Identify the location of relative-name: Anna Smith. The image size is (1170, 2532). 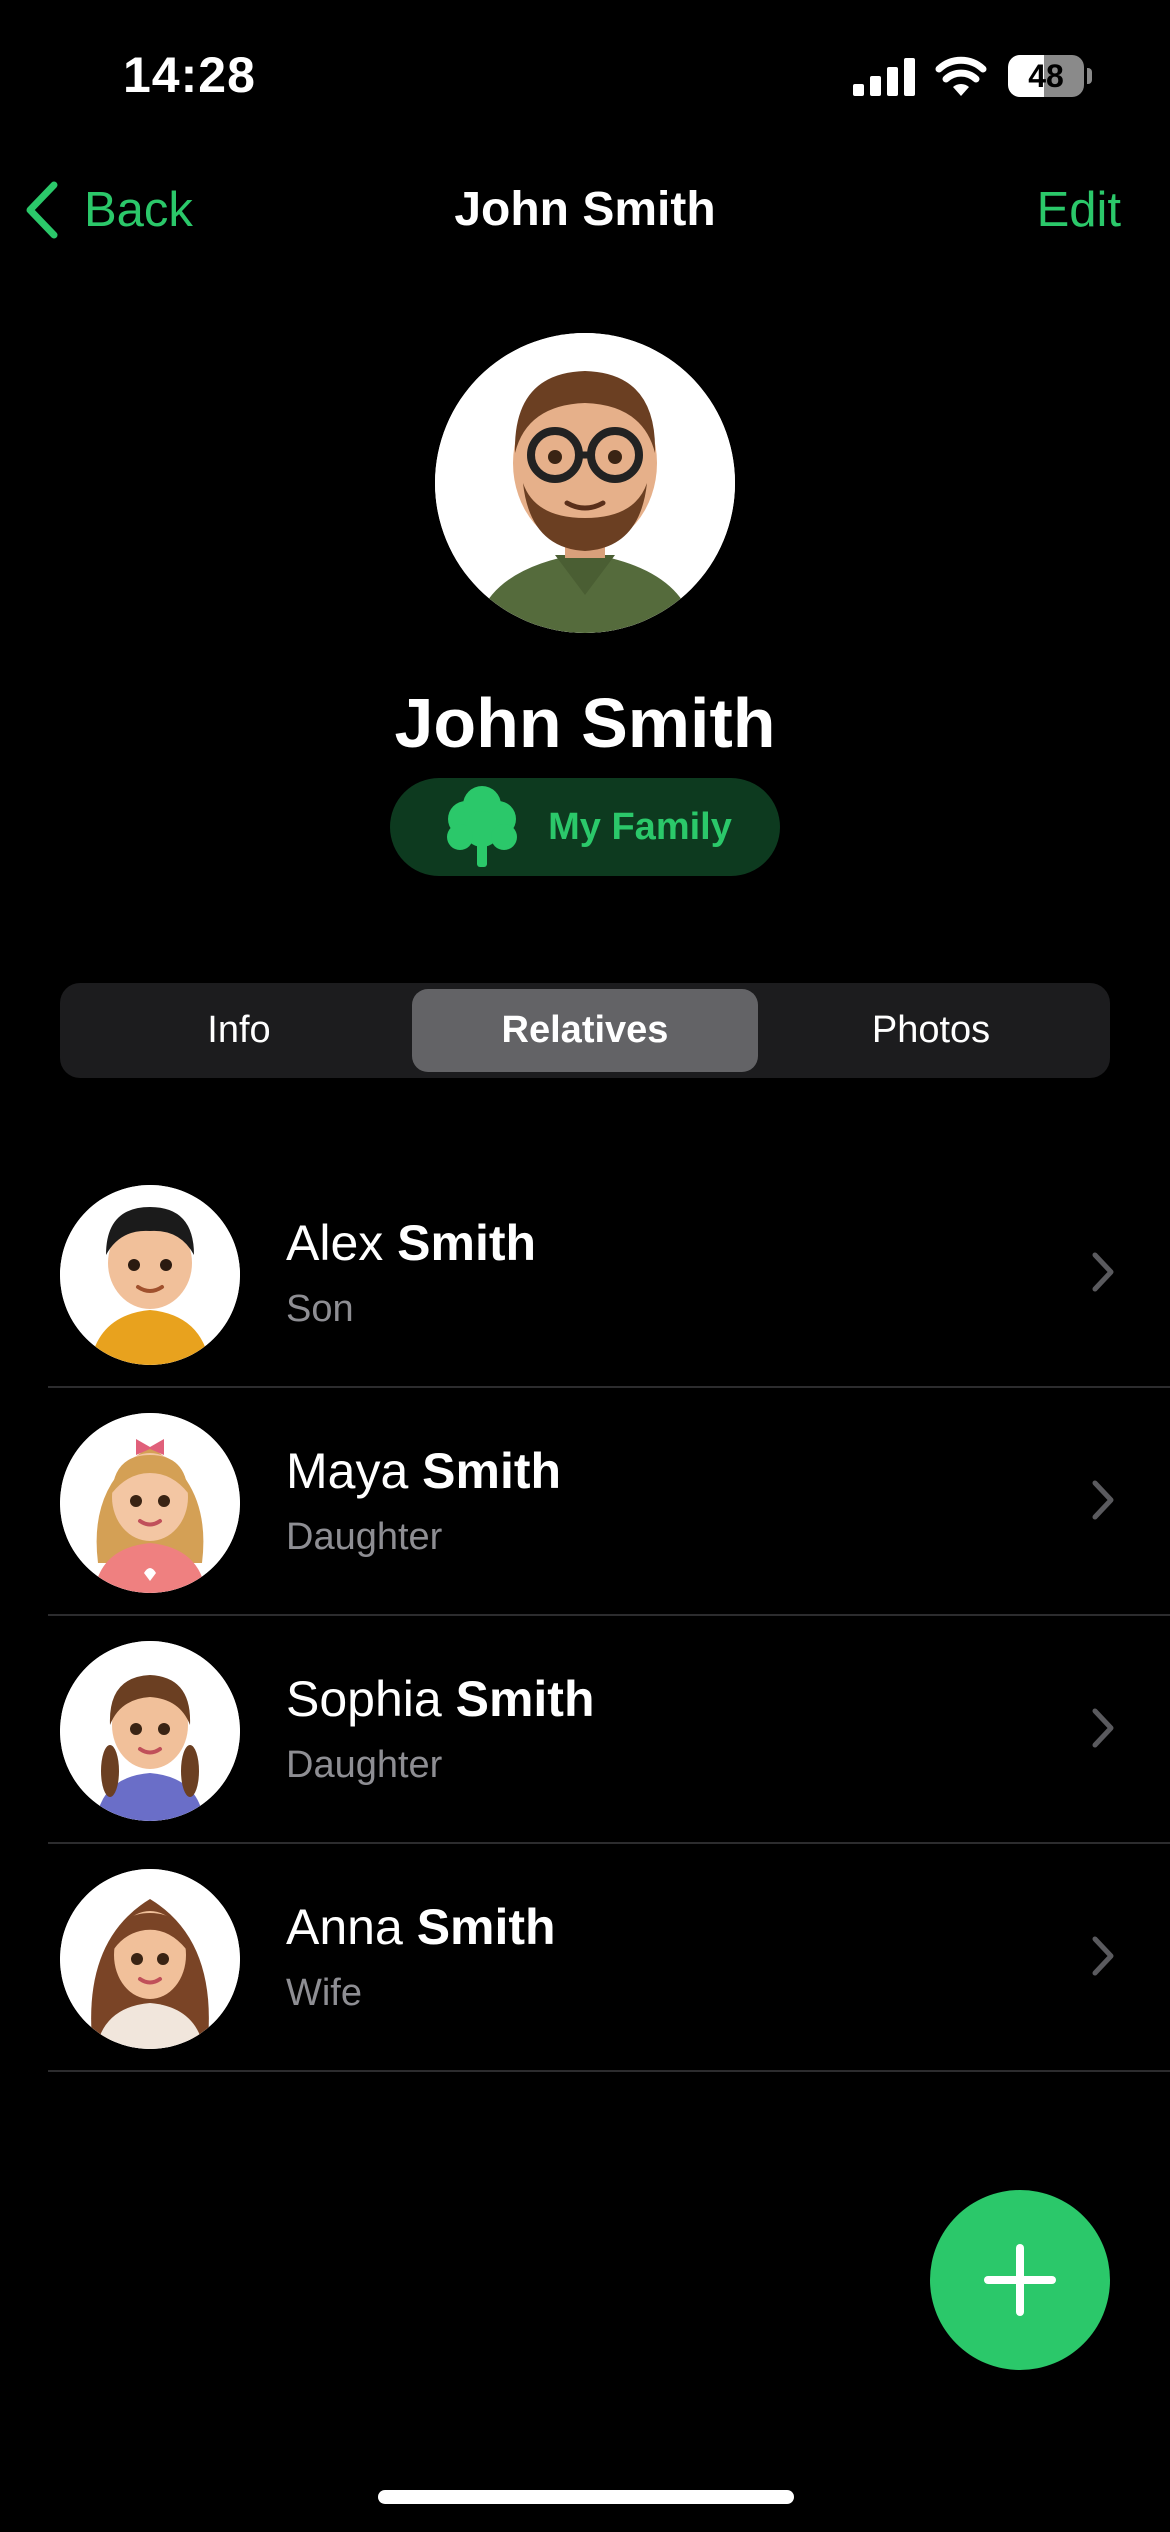
(421, 1927).